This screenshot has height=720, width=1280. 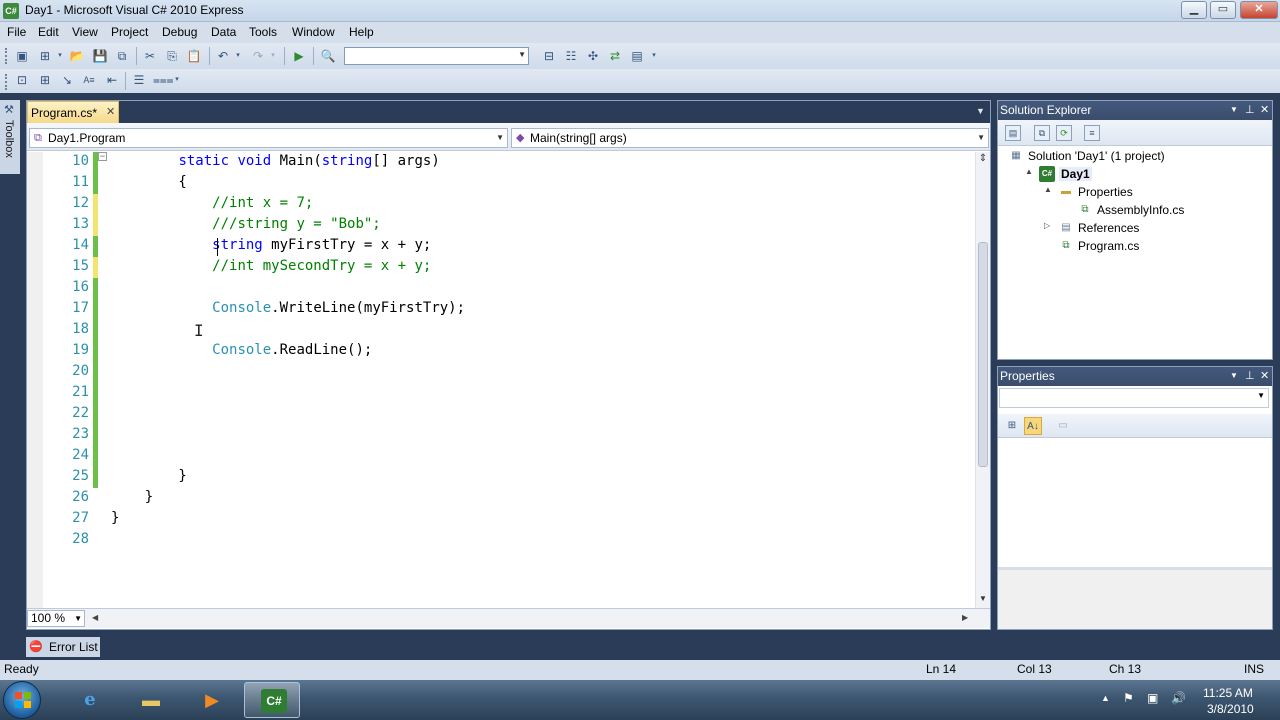 What do you see at coordinates (501, 204) in the screenshot?
I see `code-line: 12 //int x = 7;` at bounding box center [501, 204].